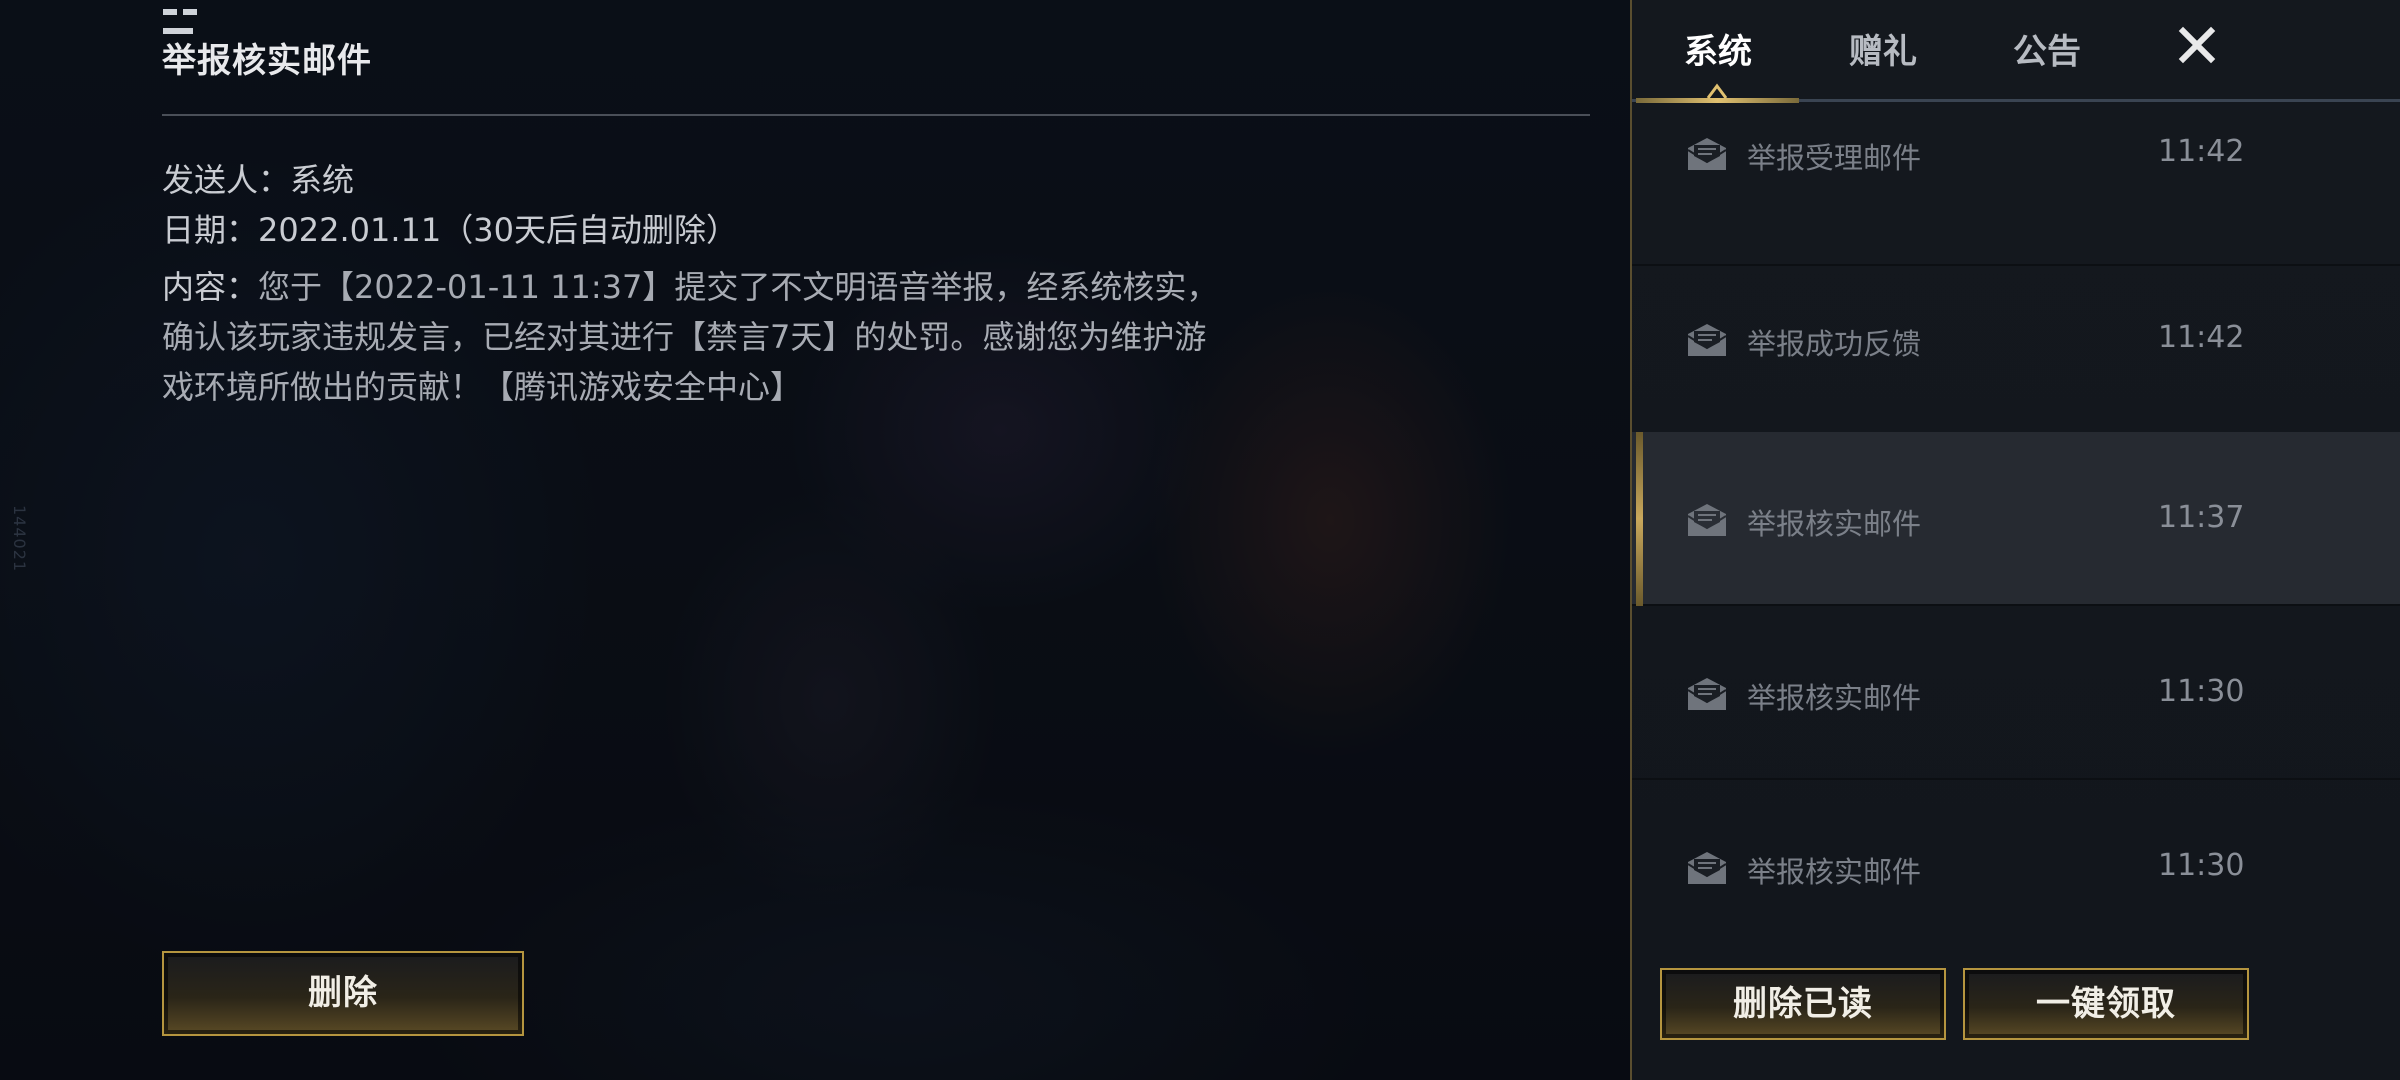 The width and height of the screenshot is (2400, 1080). I want to click on tab-notice: 公告, so click(2047, 48).